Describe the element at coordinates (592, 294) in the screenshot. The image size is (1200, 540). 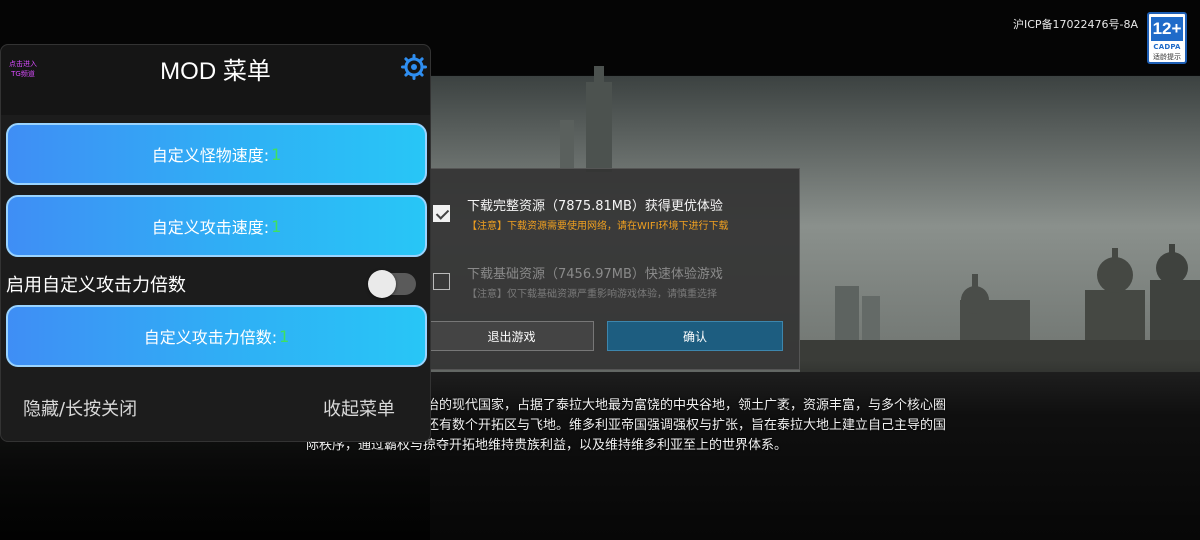
I see `basic-resources-note: 【注意】仅下载基础资源严重影响游戏体验，请慎重选择` at that location.